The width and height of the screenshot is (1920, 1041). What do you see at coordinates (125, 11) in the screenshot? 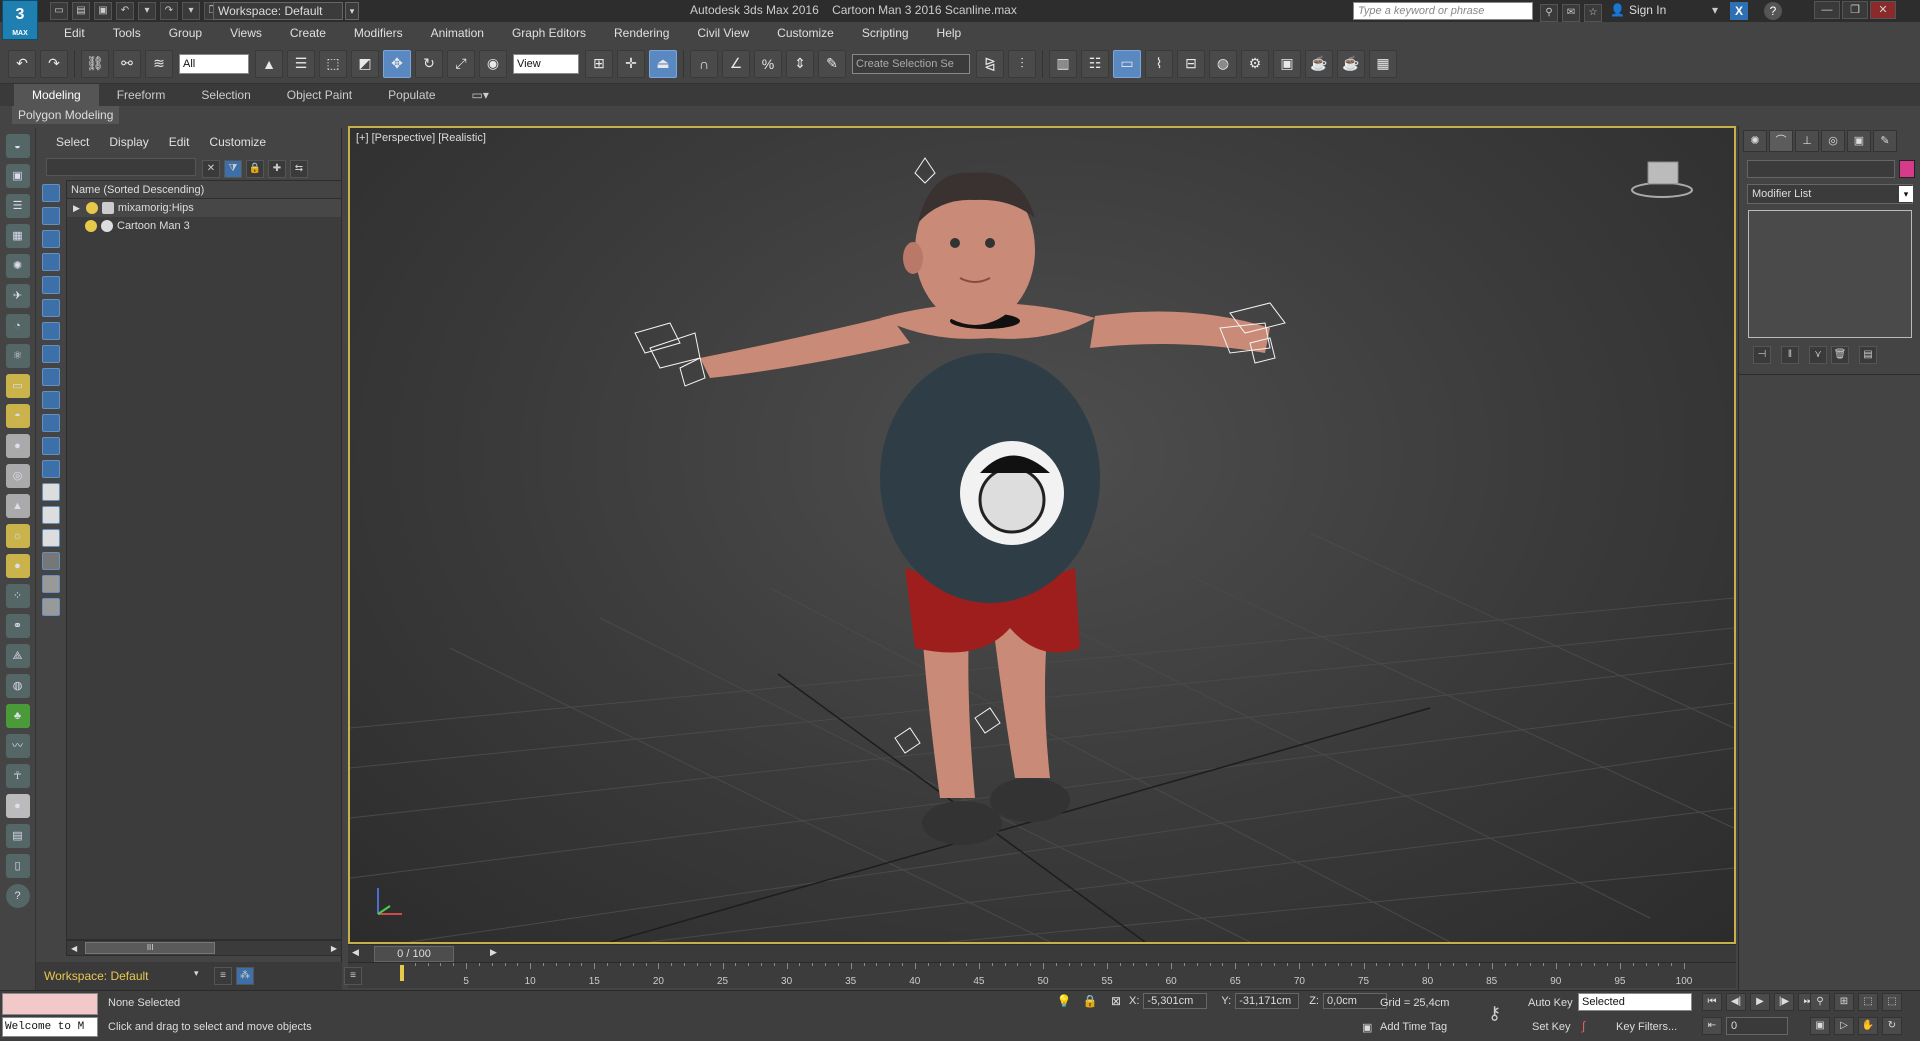
I see `undo-icon: ↶` at bounding box center [125, 11].